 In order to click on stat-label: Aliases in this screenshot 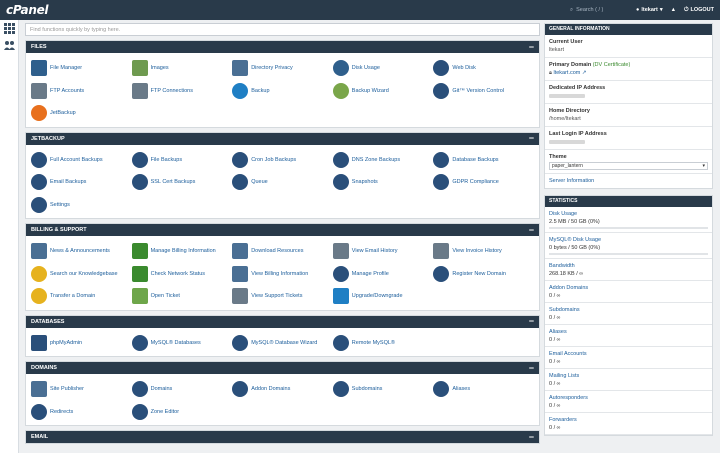, I will do `click(628, 332)`.